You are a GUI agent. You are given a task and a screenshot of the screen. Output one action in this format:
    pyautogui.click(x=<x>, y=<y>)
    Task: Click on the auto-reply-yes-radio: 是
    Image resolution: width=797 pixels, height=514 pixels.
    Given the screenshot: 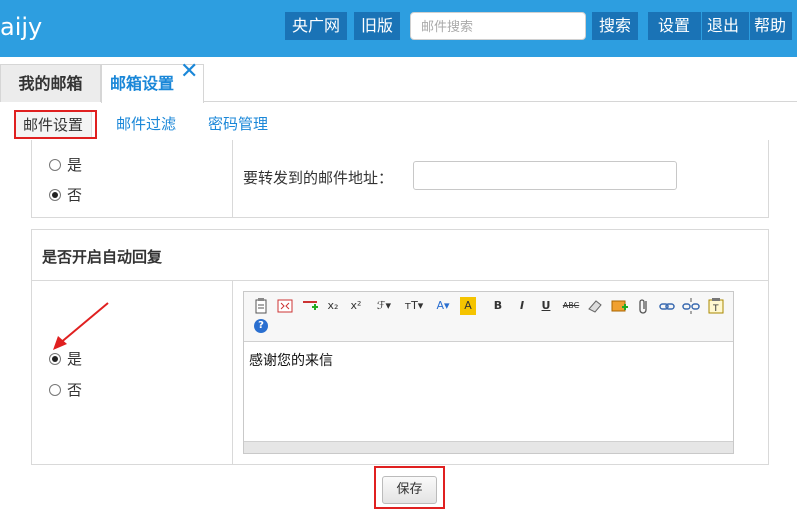 What is the action you would take?
    pyautogui.click(x=65, y=358)
    